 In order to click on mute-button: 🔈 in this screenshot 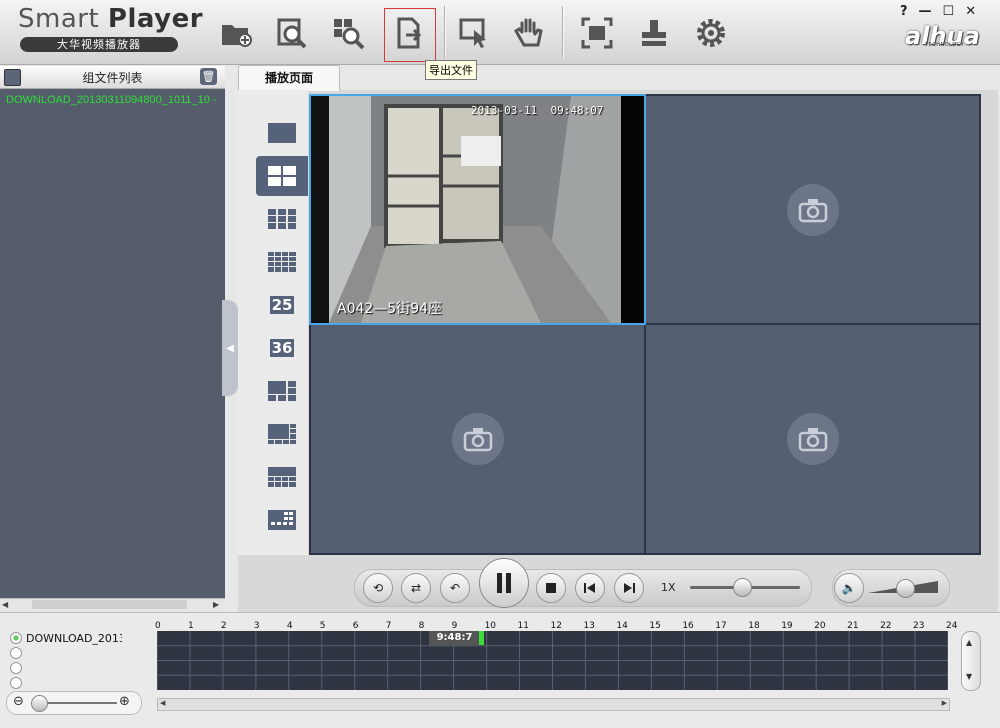, I will do `click(849, 588)`.